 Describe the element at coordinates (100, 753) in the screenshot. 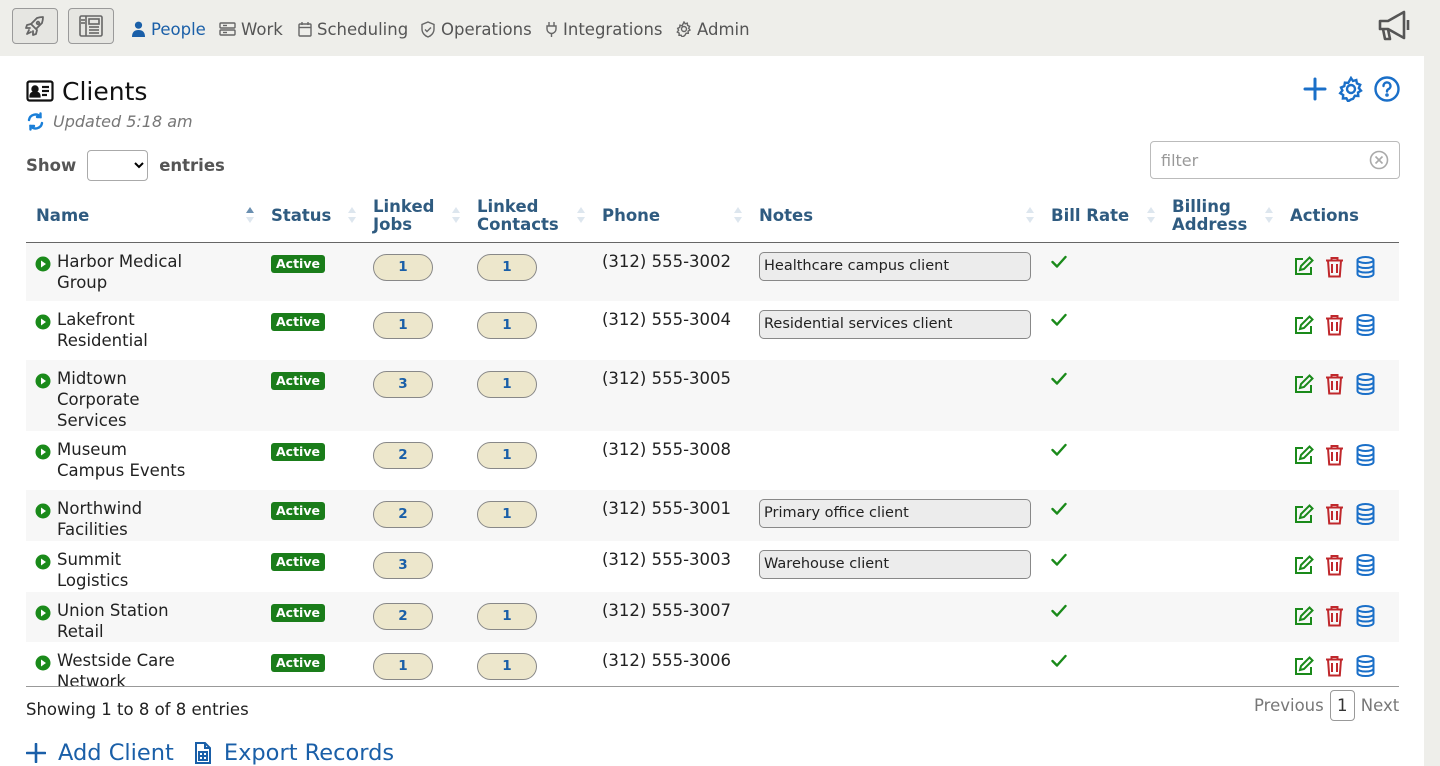

I see `add-client-link: Add Client` at that location.